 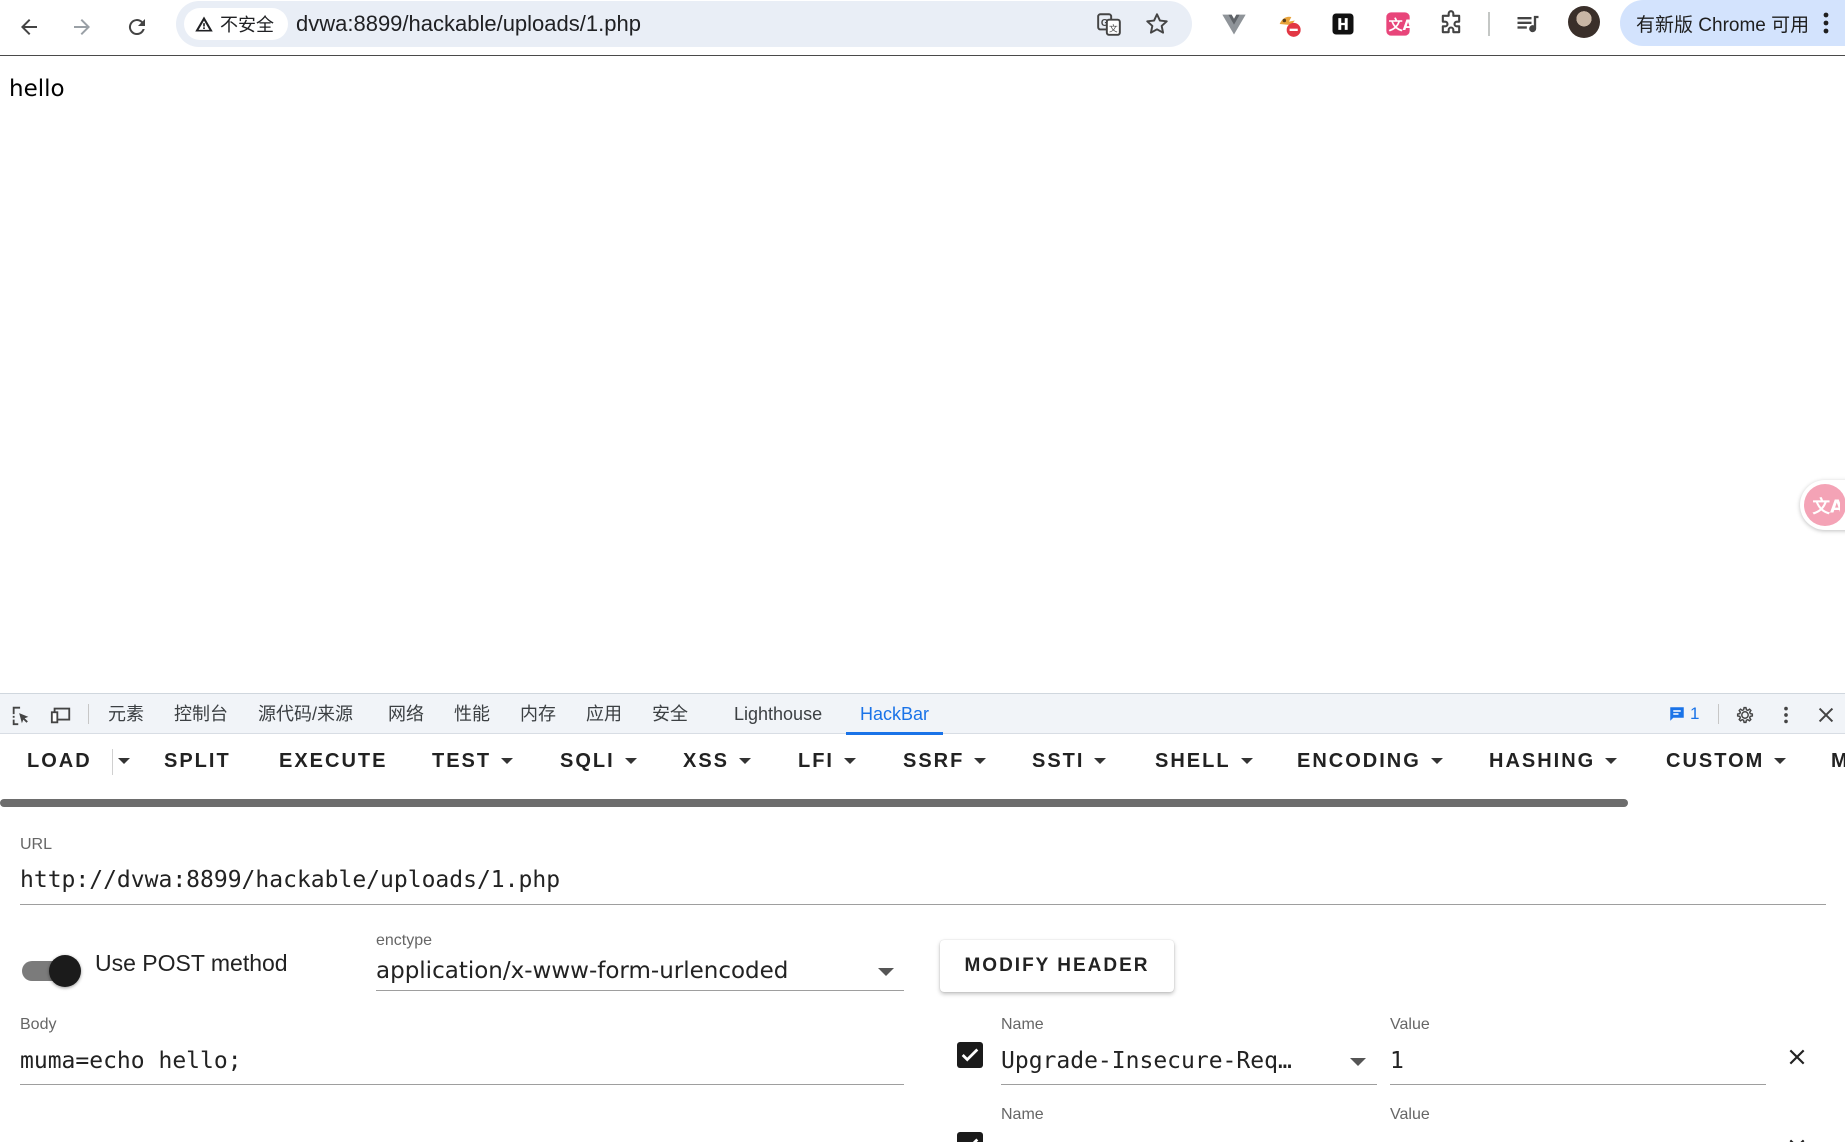 I want to click on shell-menu: SHELL, so click(x=1204, y=761).